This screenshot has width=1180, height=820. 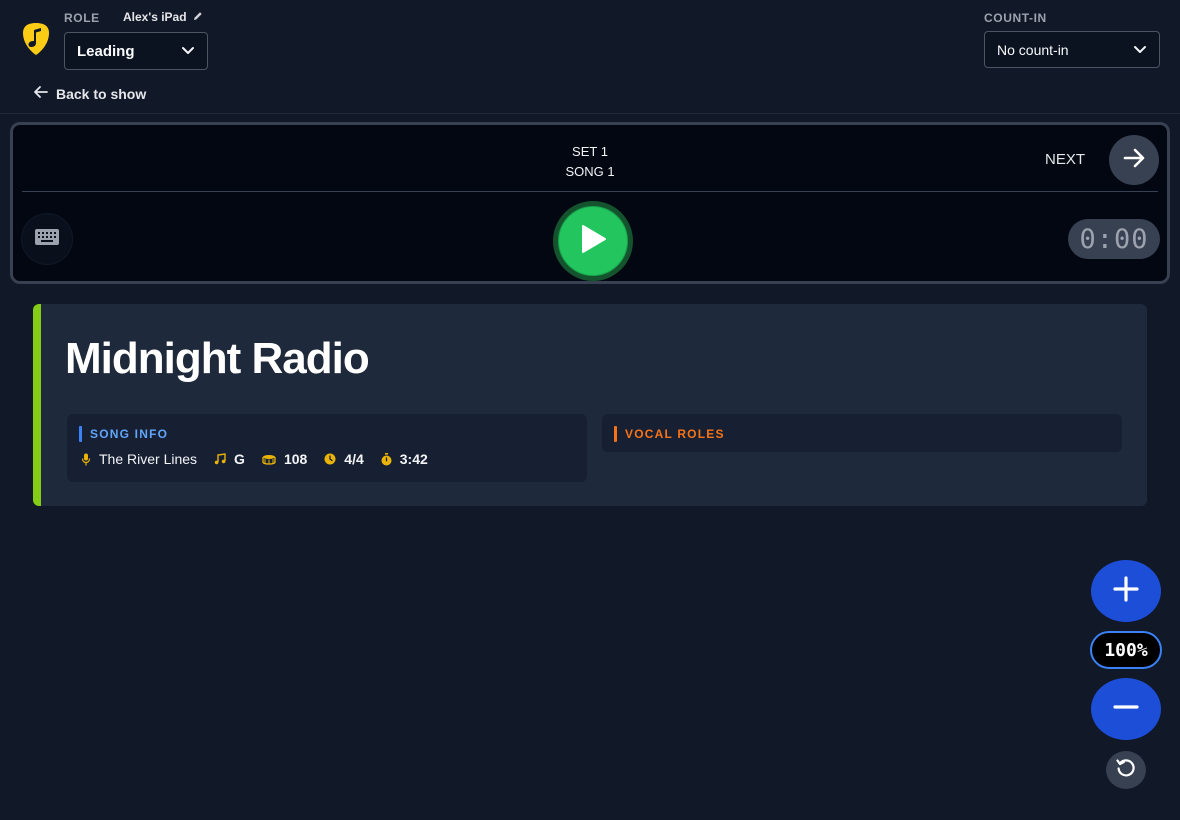 What do you see at coordinates (1072, 49) in the screenshot?
I see `count-in-select: No count-in` at bounding box center [1072, 49].